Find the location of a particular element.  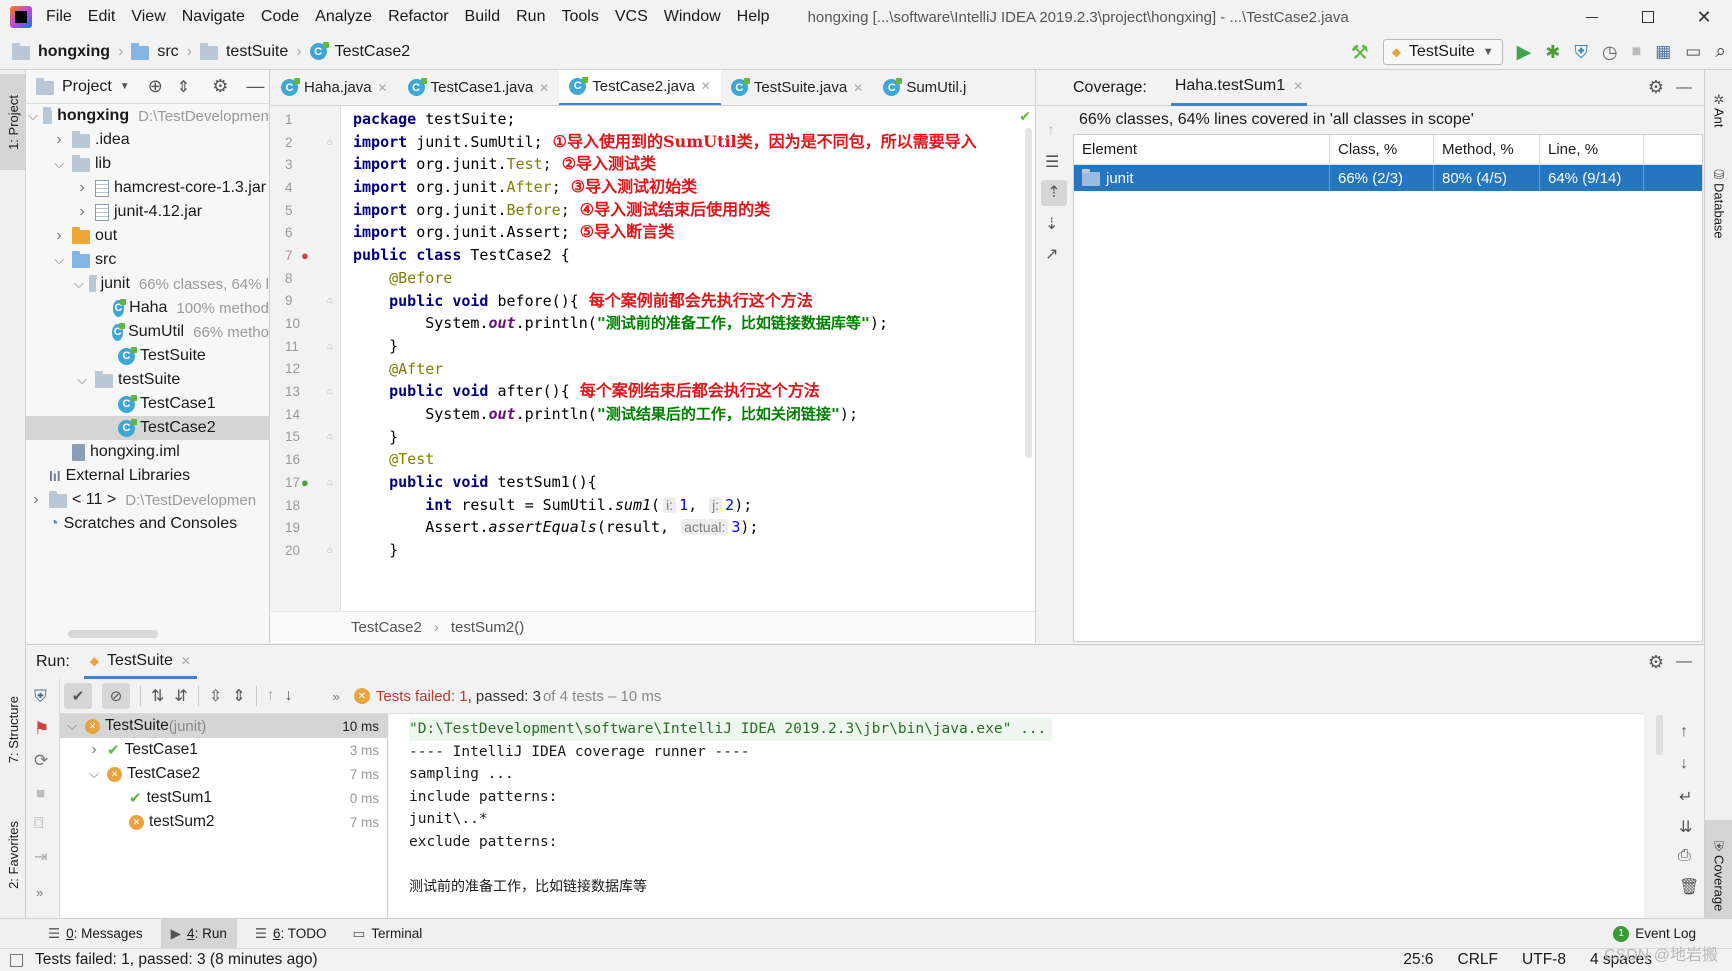

menu-edit: Edit is located at coordinates (102, 17).